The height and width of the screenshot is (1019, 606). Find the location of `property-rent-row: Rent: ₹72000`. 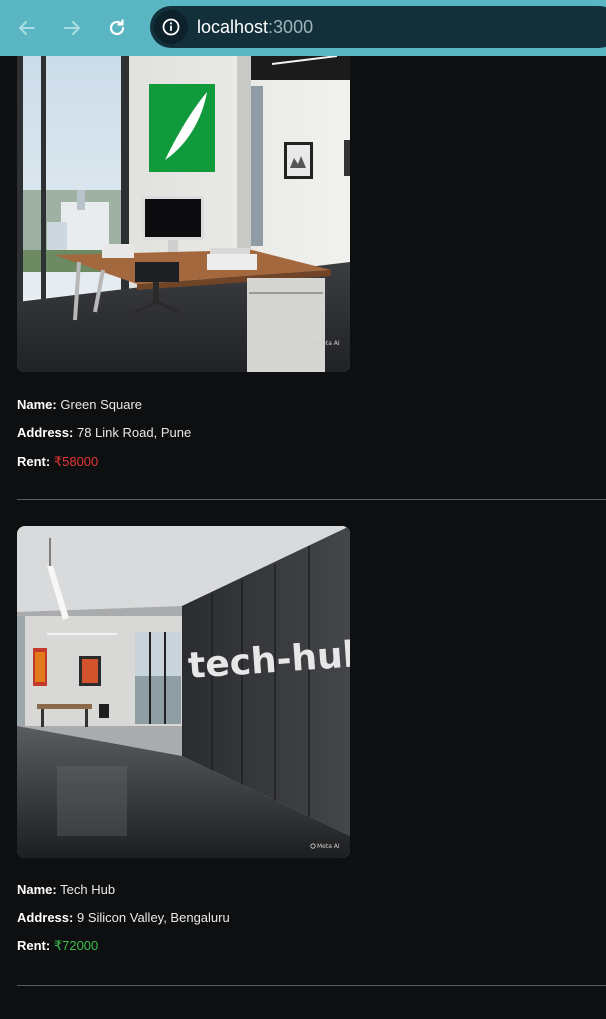

property-rent-row: Rent: ₹72000 is located at coordinates (57, 946).